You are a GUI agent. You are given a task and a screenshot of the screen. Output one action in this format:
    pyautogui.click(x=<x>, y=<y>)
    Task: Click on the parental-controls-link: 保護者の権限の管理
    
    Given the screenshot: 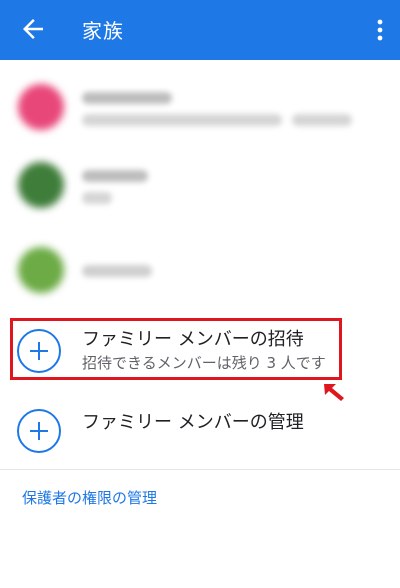 What is the action you would take?
    pyautogui.click(x=89, y=497)
    